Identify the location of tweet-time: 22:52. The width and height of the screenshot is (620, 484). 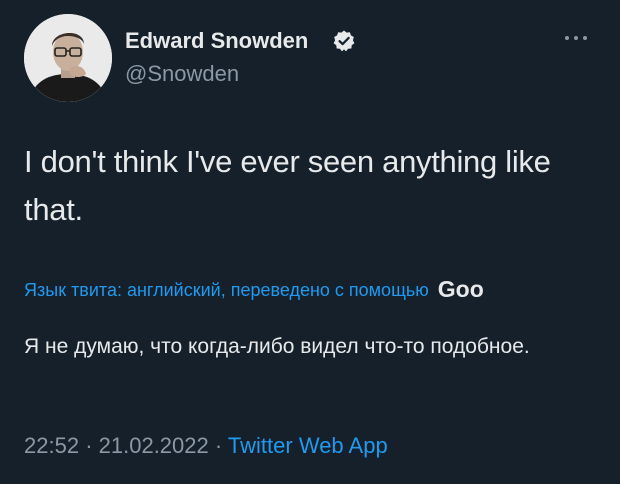
(51, 445).